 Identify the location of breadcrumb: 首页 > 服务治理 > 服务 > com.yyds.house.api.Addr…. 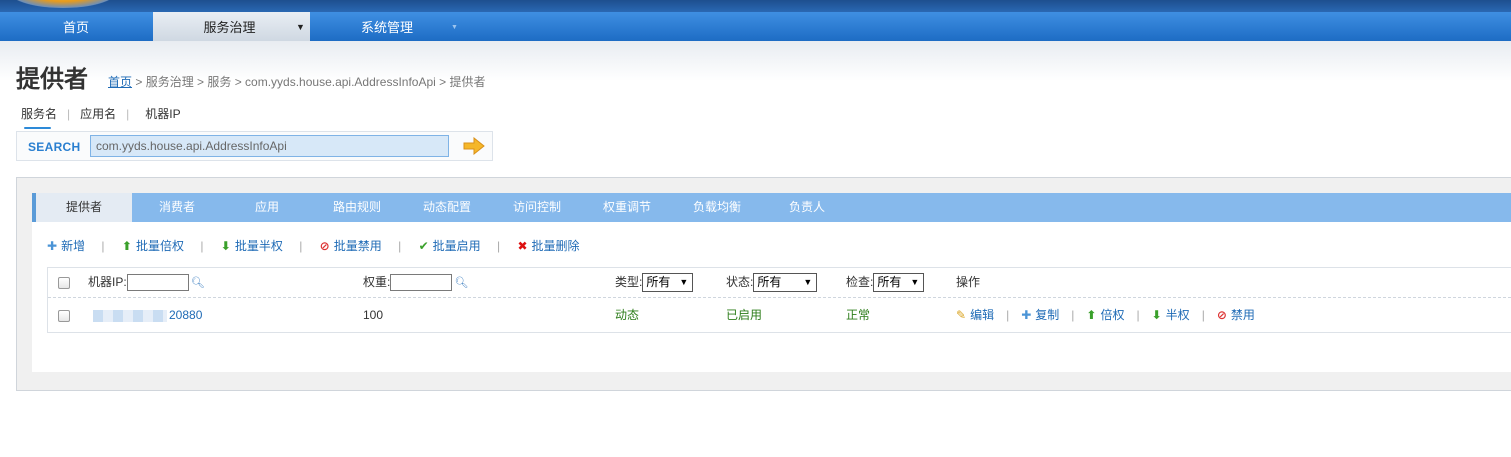
(297, 81).